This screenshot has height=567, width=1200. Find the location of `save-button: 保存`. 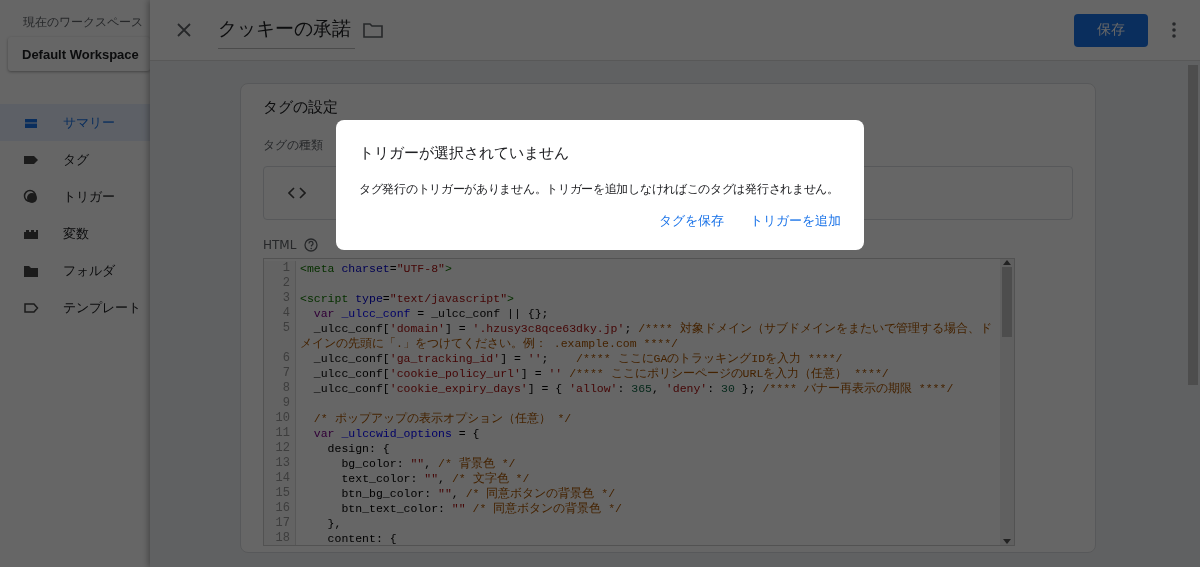

save-button: 保存 is located at coordinates (1111, 30).